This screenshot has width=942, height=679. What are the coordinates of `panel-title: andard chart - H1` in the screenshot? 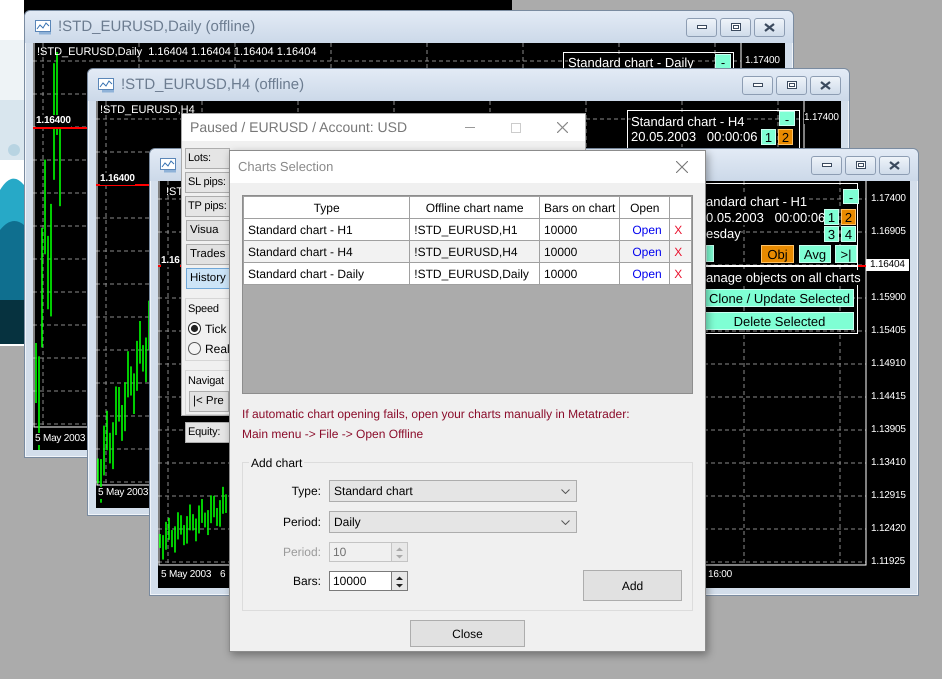 It's located at (757, 201).